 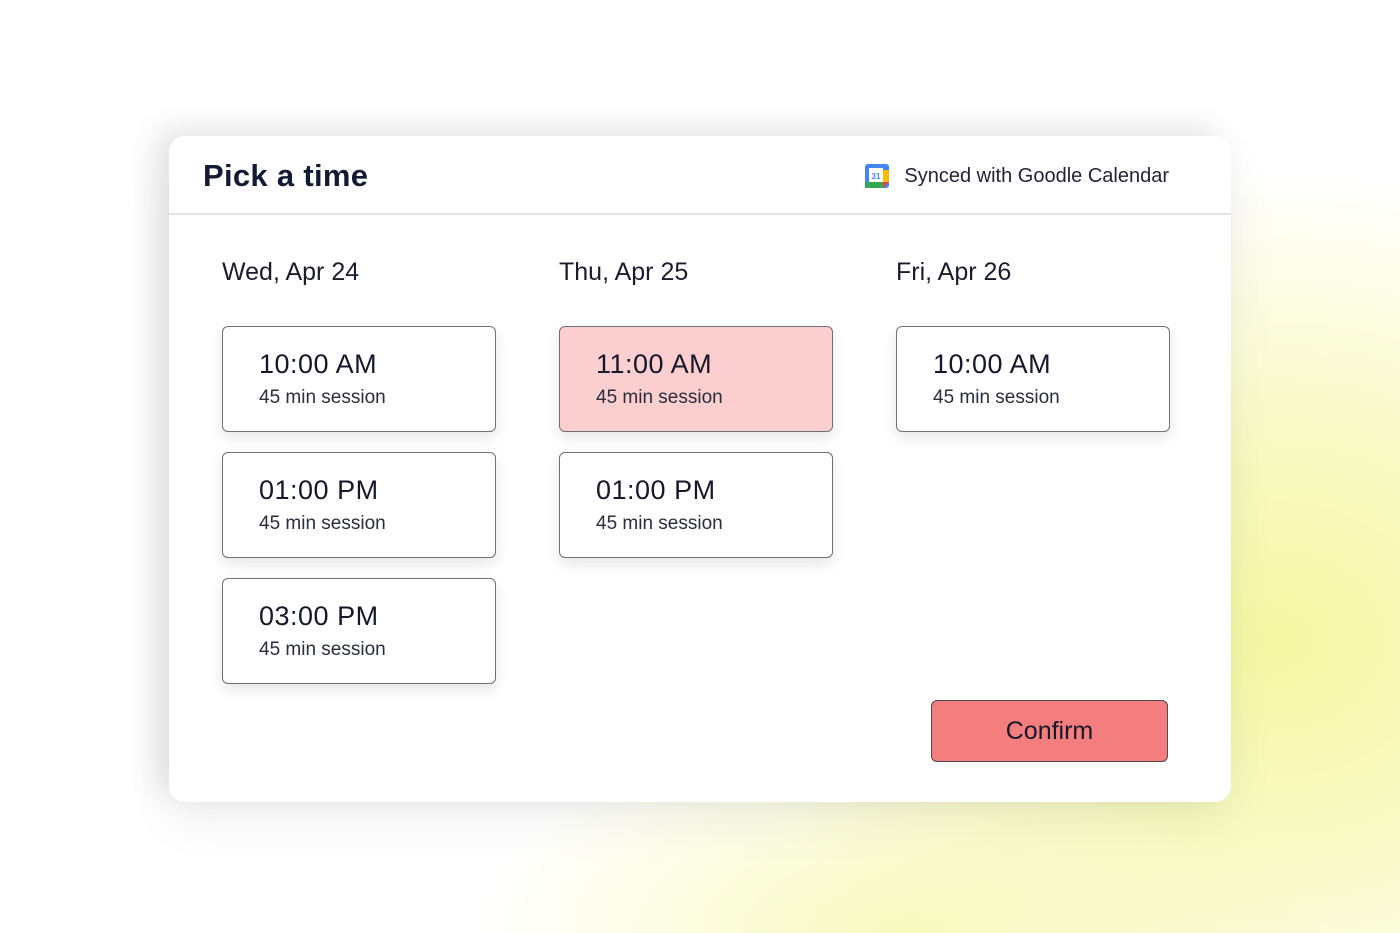 I want to click on calendar-icon-day: 31, so click(x=876, y=176).